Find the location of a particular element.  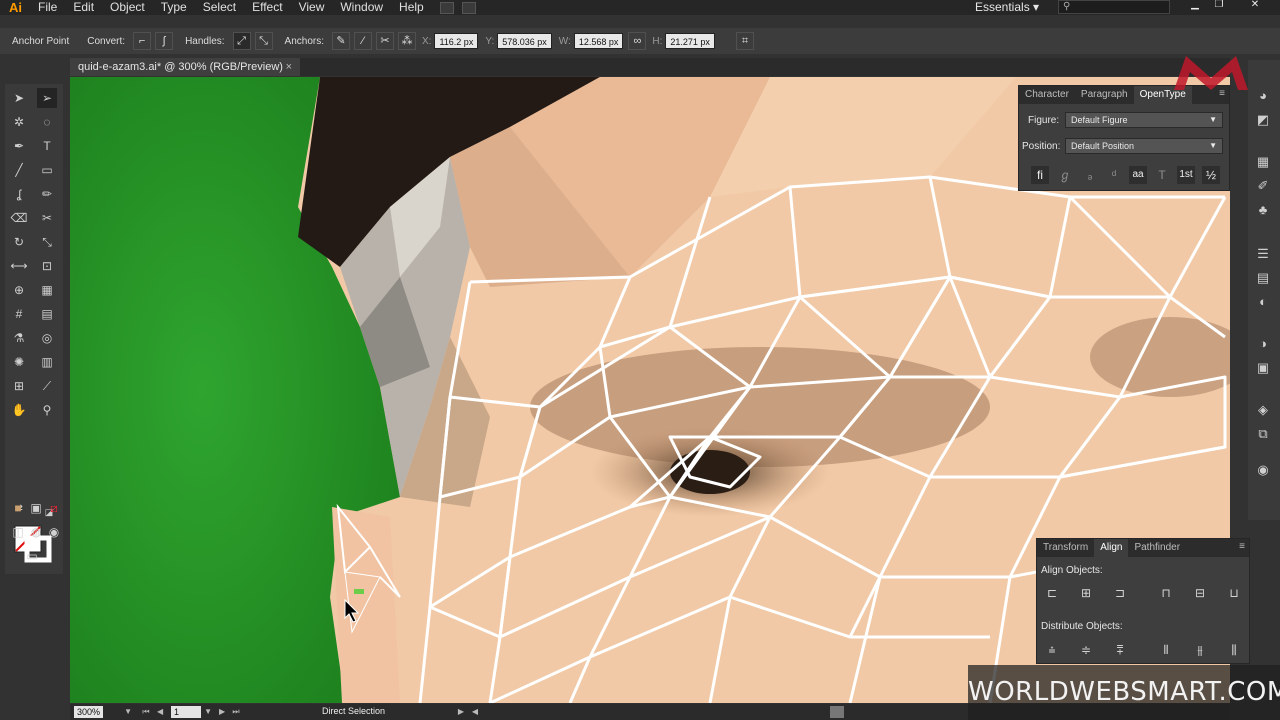

line-tool-icon: ╱ is located at coordinates (19, 170).